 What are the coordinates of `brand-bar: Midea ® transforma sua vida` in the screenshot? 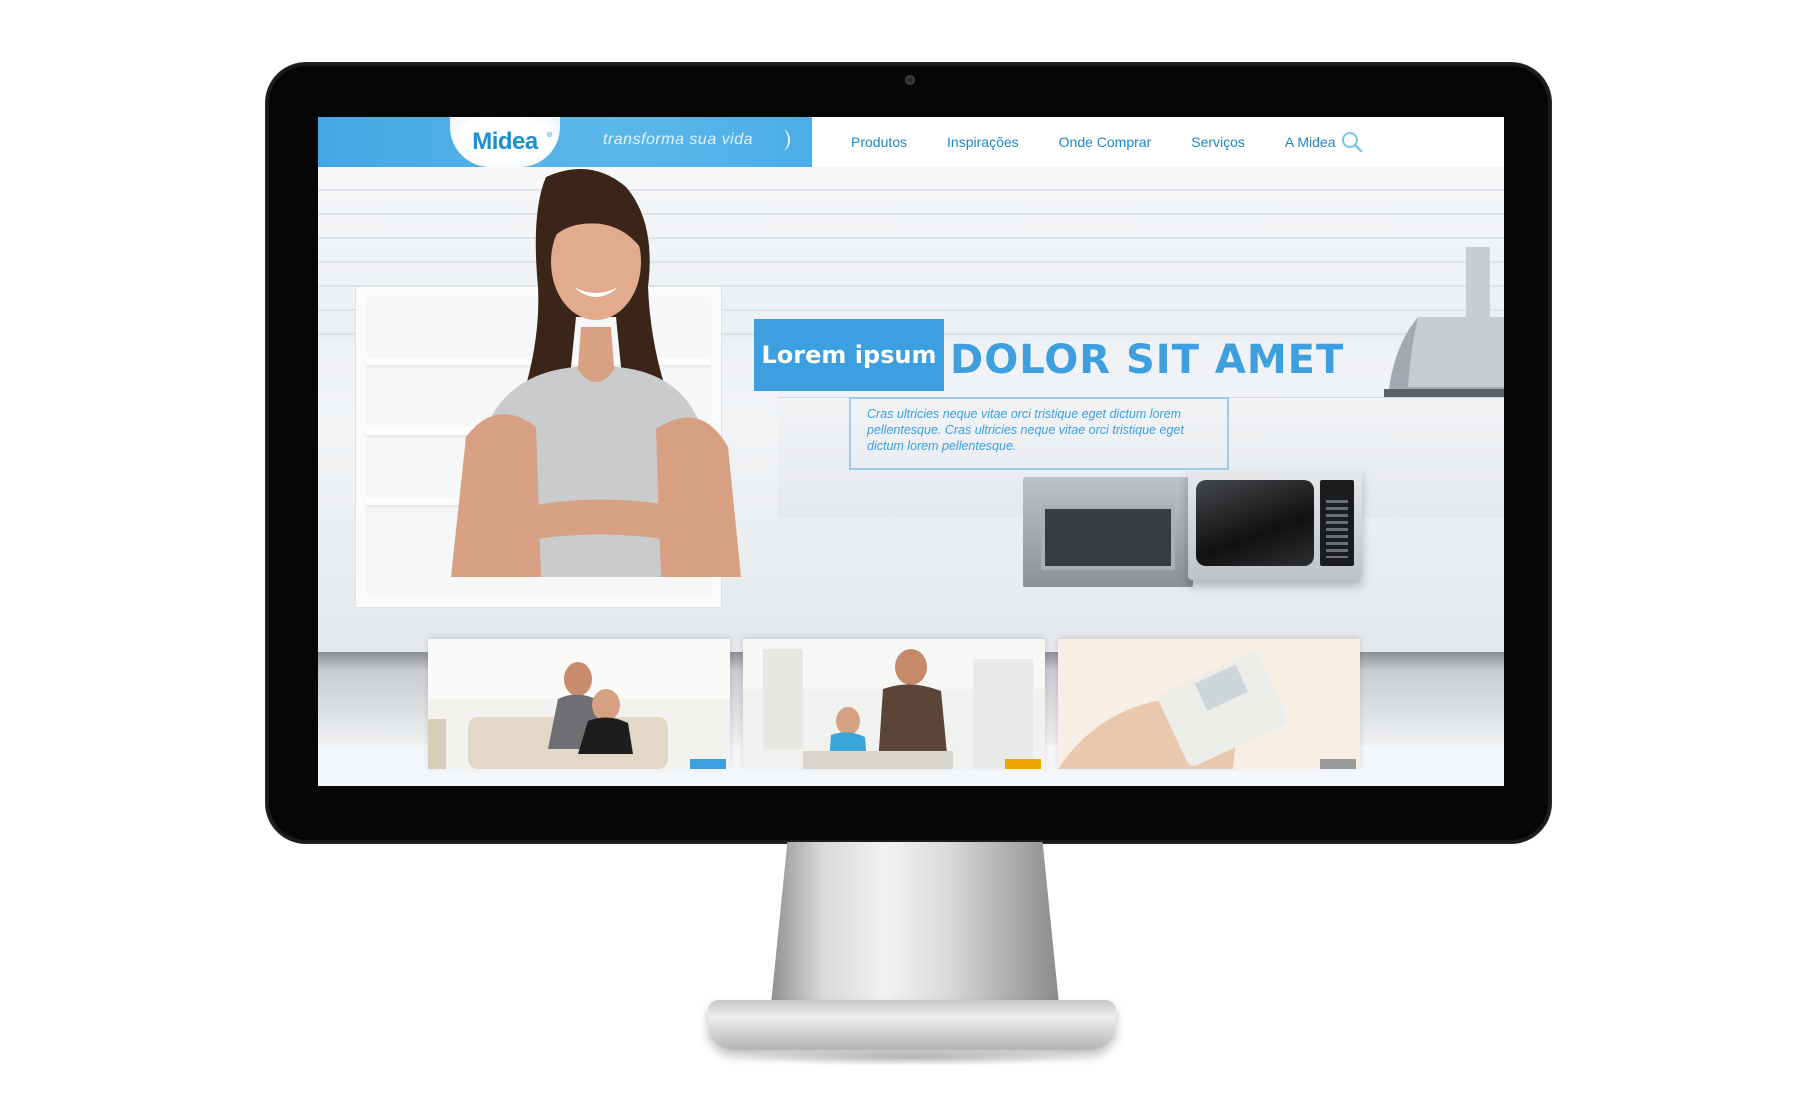 It's located at (565, 142).